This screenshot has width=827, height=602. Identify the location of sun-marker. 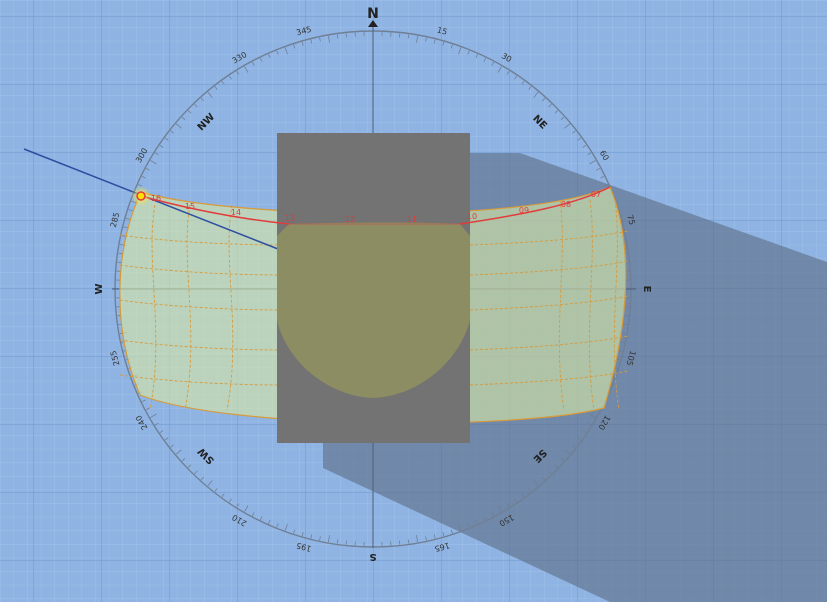
(141, 196).